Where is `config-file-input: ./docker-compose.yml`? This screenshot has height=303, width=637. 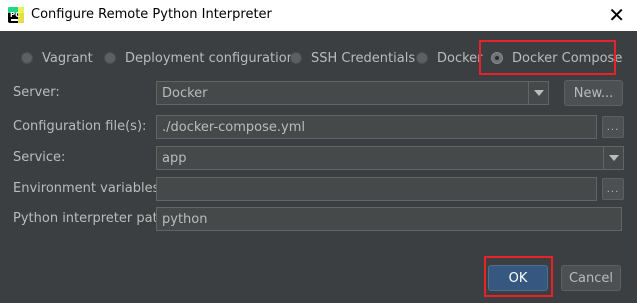 config-file-input: ./docker-compose.yml is located at coordinates (376, 127).